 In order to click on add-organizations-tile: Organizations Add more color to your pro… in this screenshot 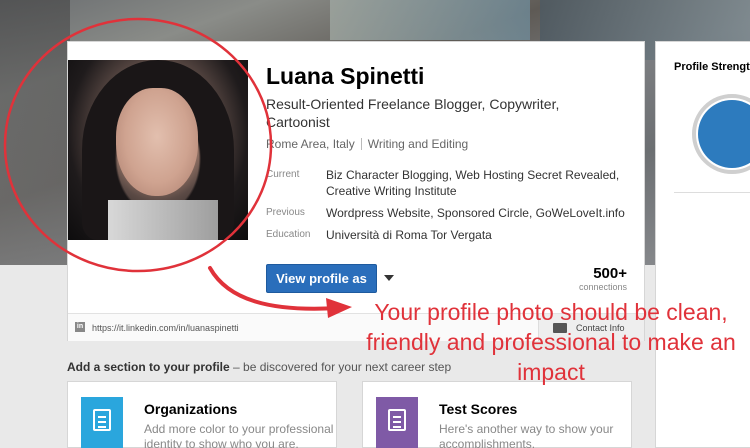, I will do `click(202, 414)`.